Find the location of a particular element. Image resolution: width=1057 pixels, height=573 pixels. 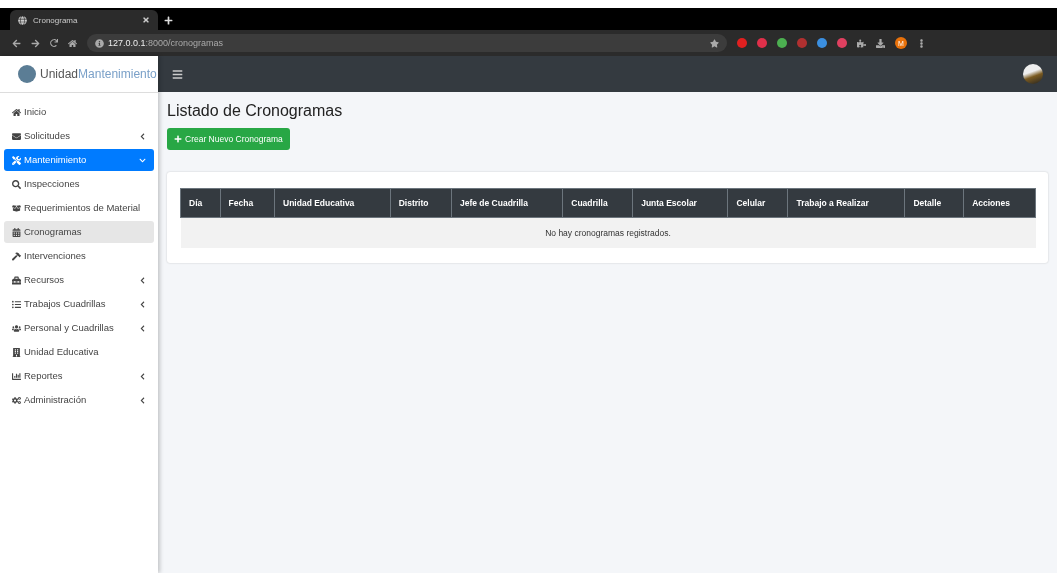

sidebar-item: Cronogramas is located at coordinates (79, 232).